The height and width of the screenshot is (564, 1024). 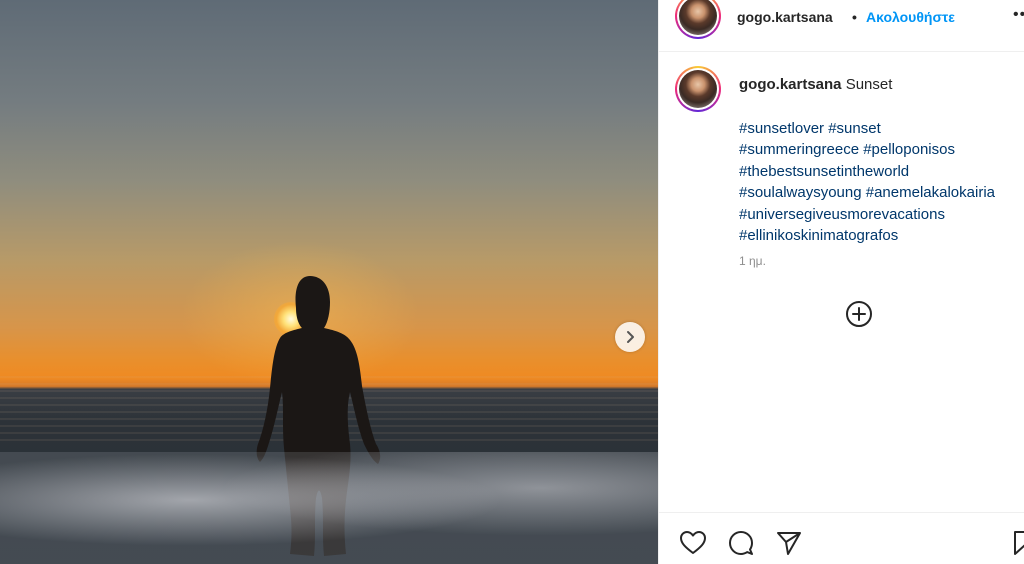 I want to click on next-photo-button, so click(x=630, y=337).